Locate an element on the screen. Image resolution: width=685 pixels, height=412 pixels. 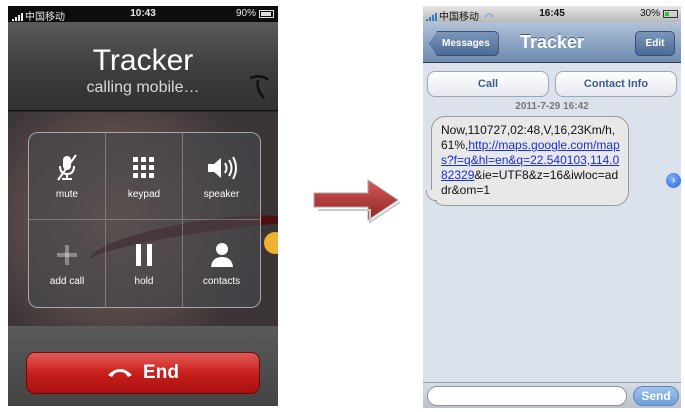
phone-hangup-icon is located at coordinates (120, 373).